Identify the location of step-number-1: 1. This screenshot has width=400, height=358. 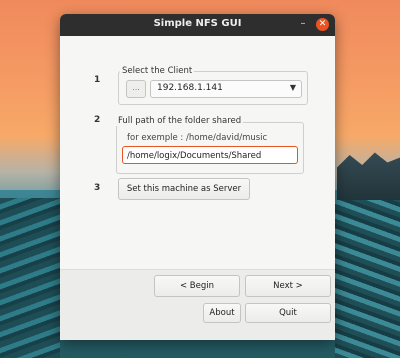
(97, 80).